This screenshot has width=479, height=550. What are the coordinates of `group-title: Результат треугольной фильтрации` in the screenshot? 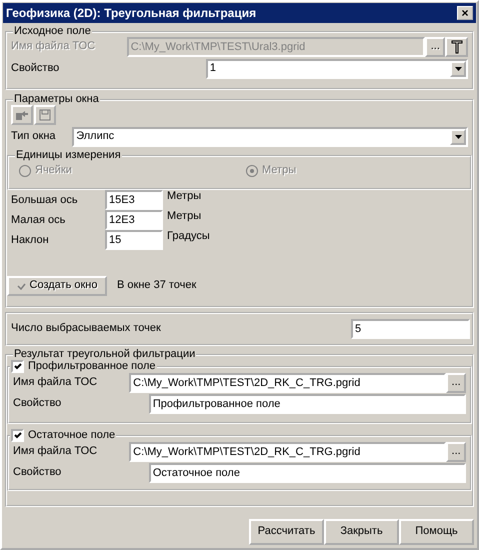 It's located at (104, 354).